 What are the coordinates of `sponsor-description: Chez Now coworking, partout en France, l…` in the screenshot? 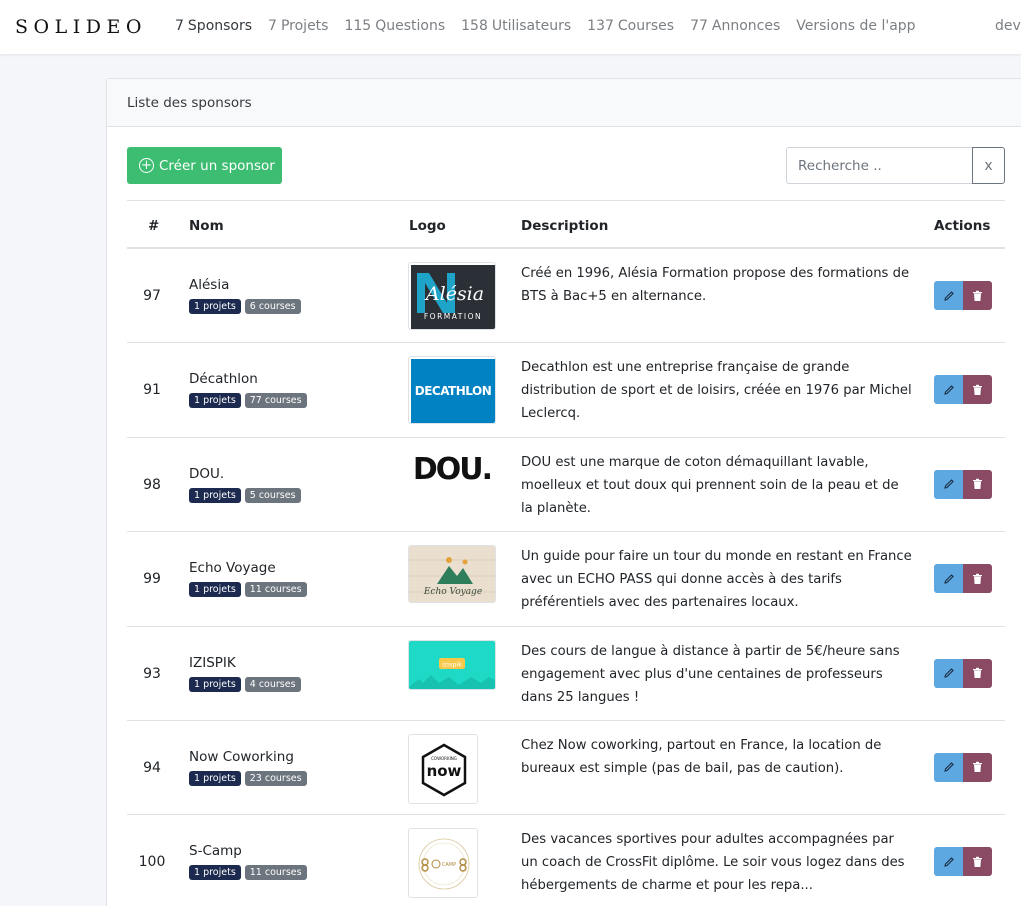 It's located at (701, 756).